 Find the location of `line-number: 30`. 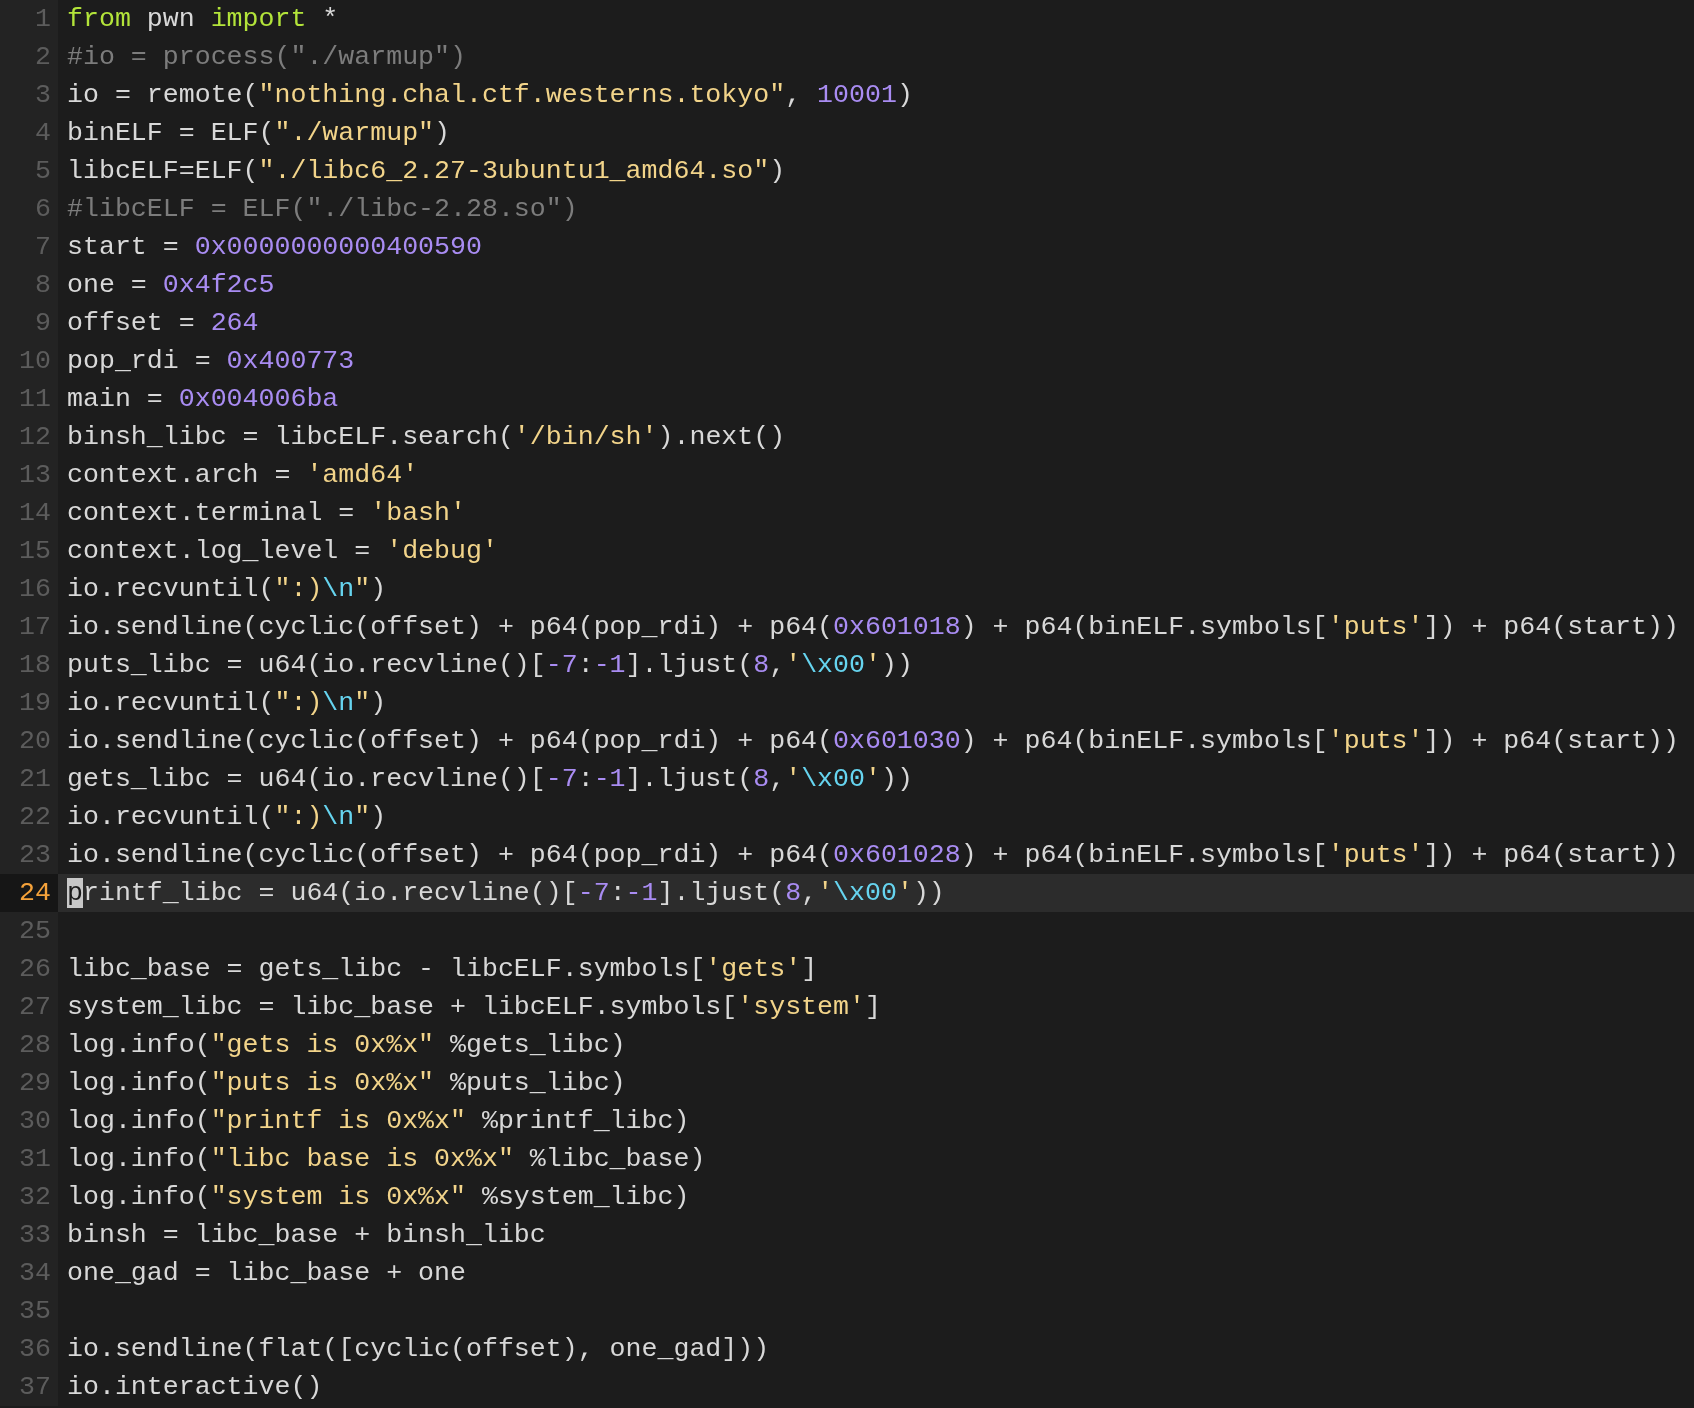

line-number: 30 is located at coordinates (29, 1121).